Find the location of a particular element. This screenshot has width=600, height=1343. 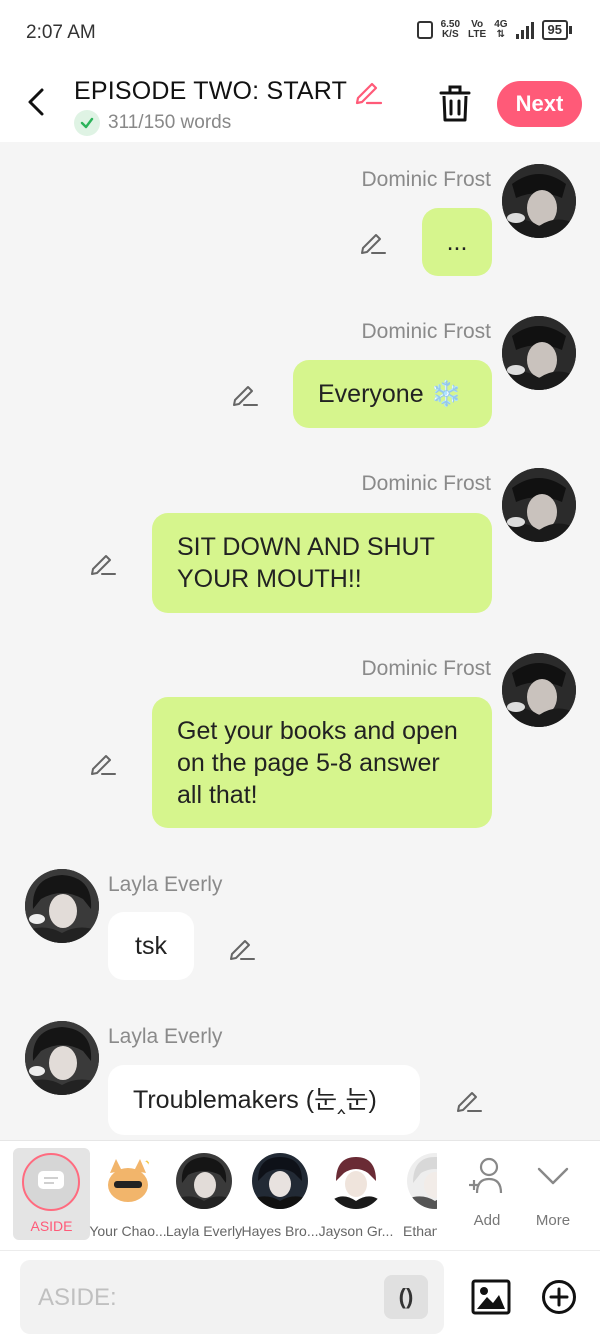

message-bubble: SIT DOWN AND SHUT YOUR MOUTH!! is located at coordinates (322, 563).